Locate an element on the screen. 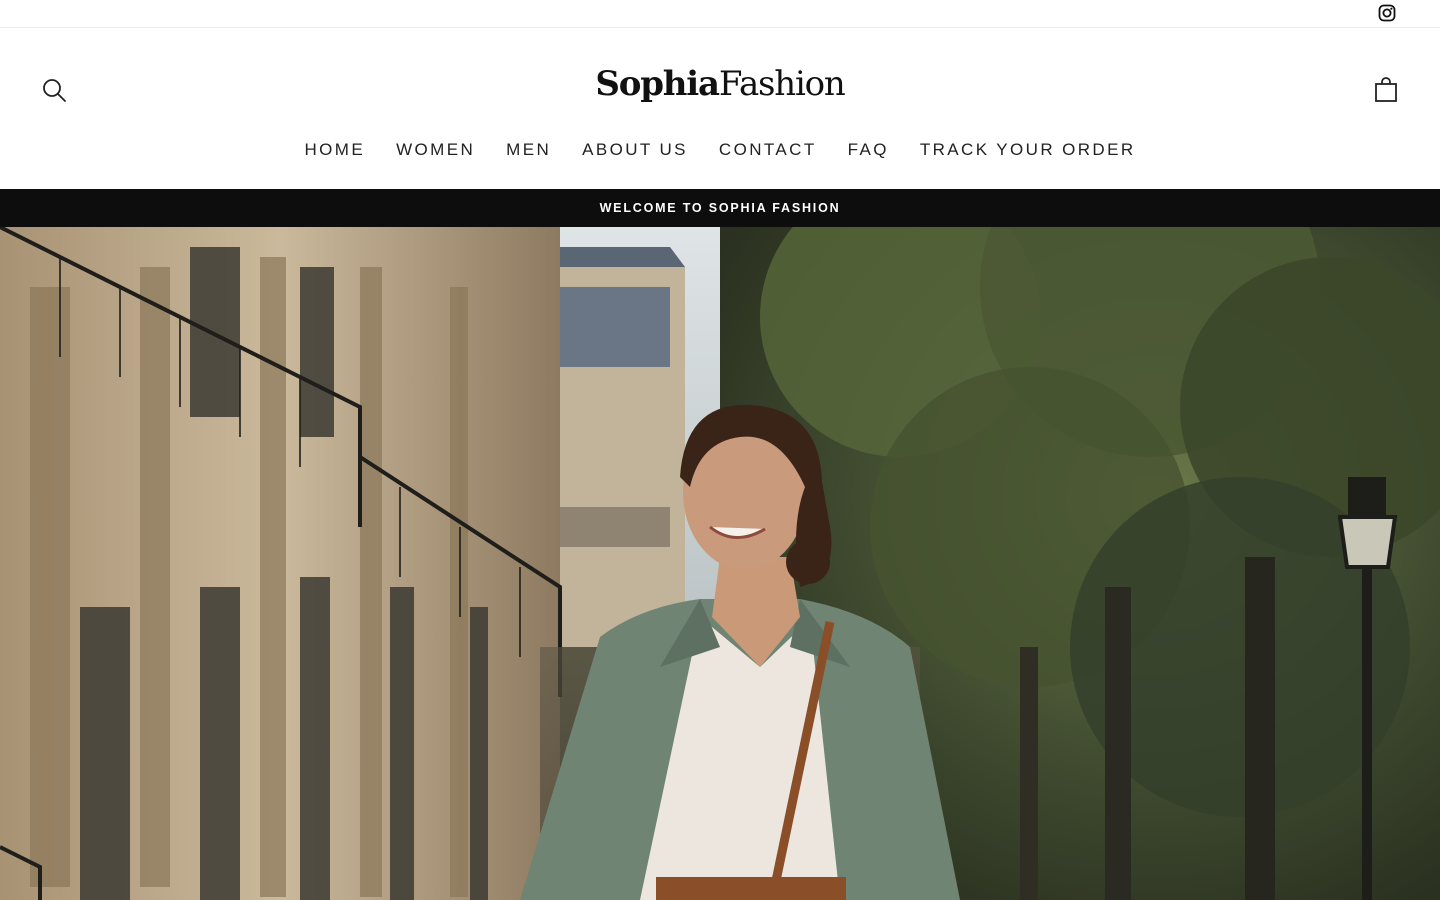 This screenshot has height=900, width=1440. nav-item-track-your-order: TRACK YOUR ORDER is located at coordinates (1028, 150).